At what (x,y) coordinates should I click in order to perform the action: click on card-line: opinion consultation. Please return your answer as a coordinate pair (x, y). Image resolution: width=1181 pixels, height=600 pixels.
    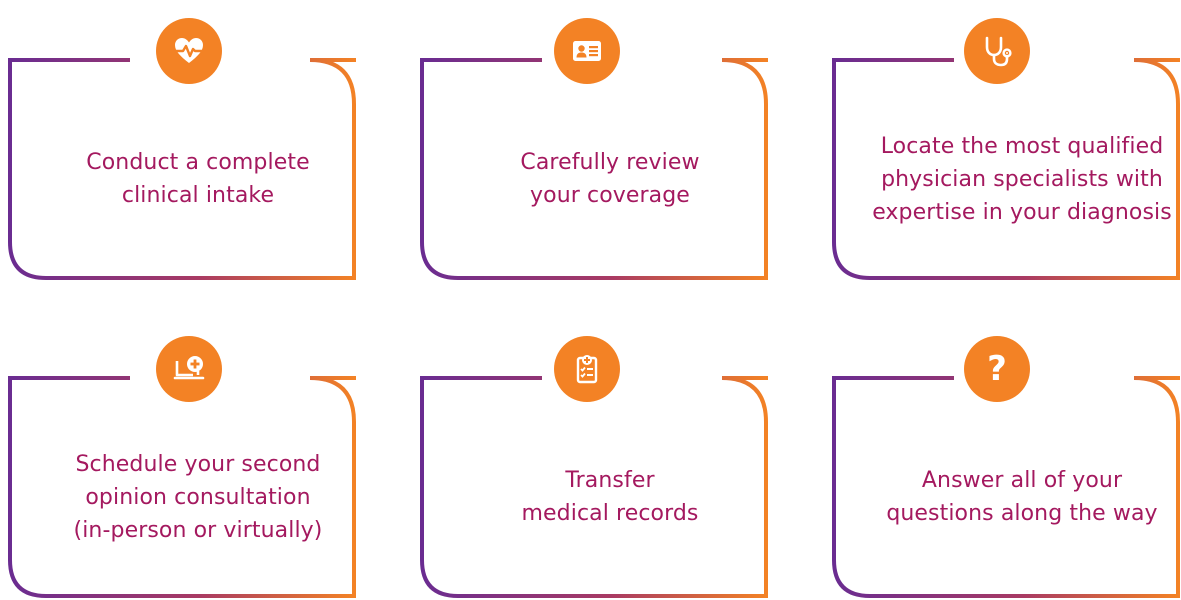
    Looking at the image, I should click on (198, 497).